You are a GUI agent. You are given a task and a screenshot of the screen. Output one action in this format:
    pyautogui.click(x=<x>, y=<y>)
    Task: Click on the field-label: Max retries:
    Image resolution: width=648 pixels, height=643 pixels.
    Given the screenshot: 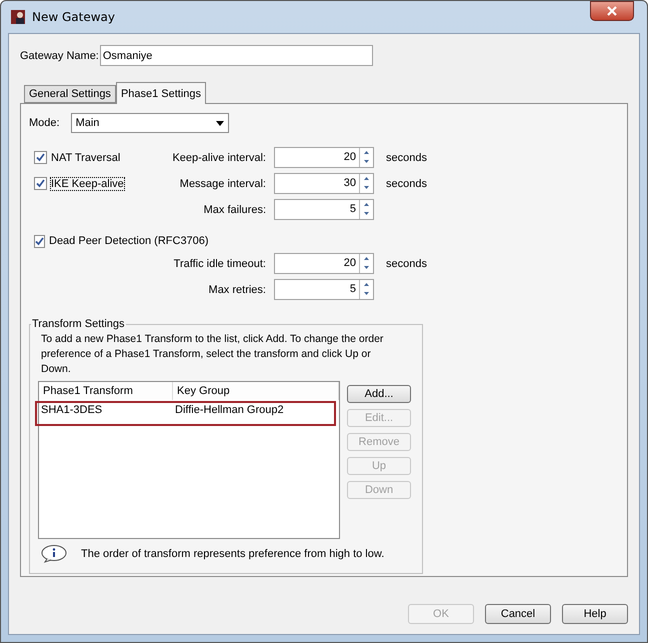 What is the action you would take?
    pyautogui.click(x=237, y=290)
    